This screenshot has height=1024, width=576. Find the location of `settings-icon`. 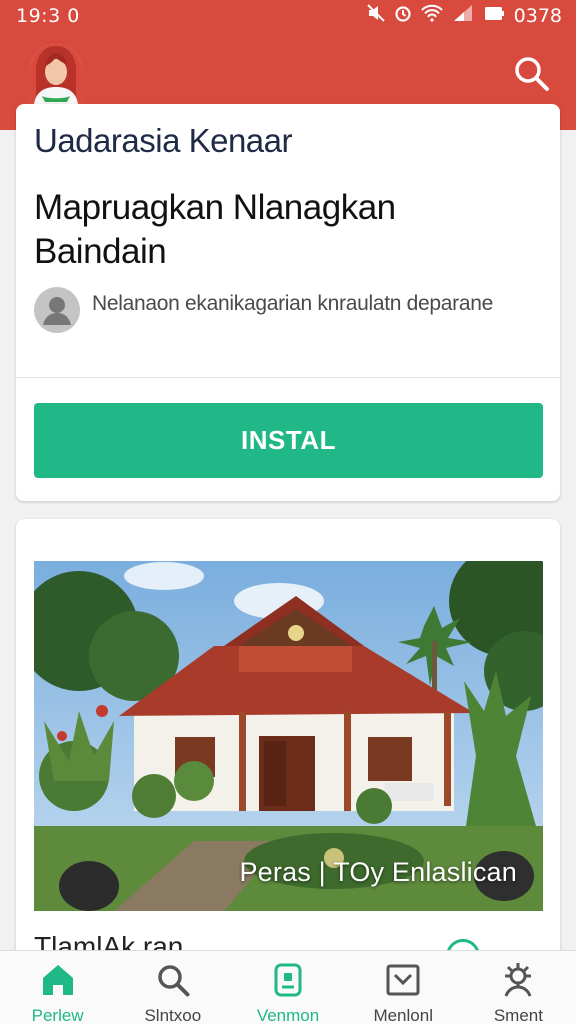

settings-icon is located at coordinates (518, 980).